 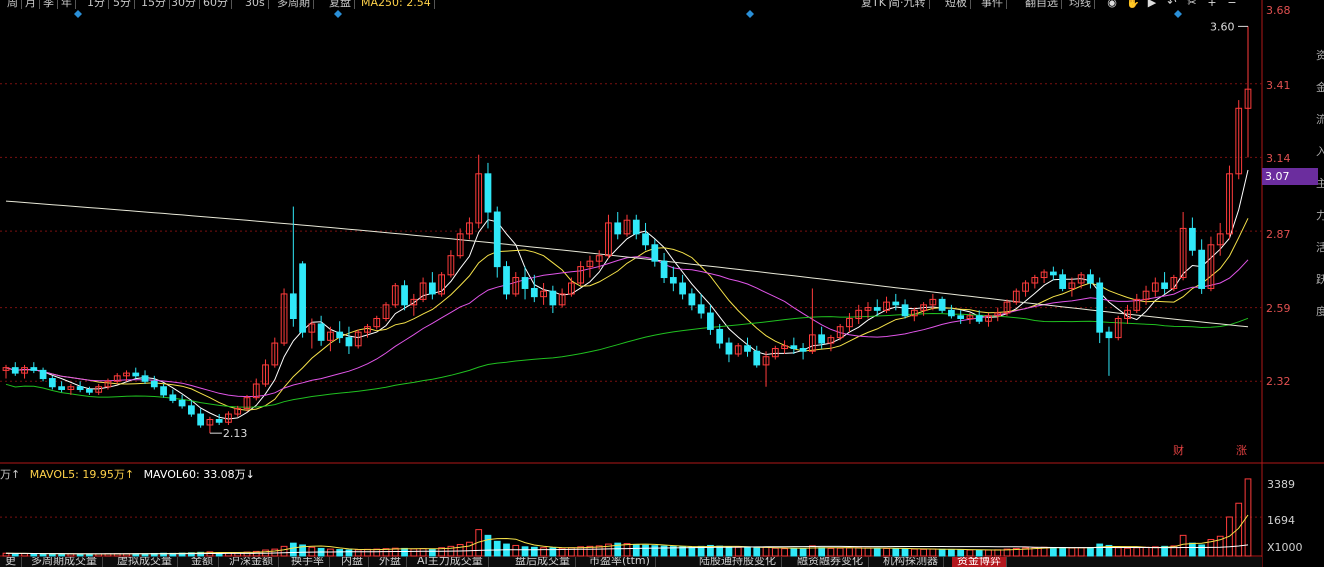 I want to click on indicator-tab: 沪深金额, so click(x=251, y=562).